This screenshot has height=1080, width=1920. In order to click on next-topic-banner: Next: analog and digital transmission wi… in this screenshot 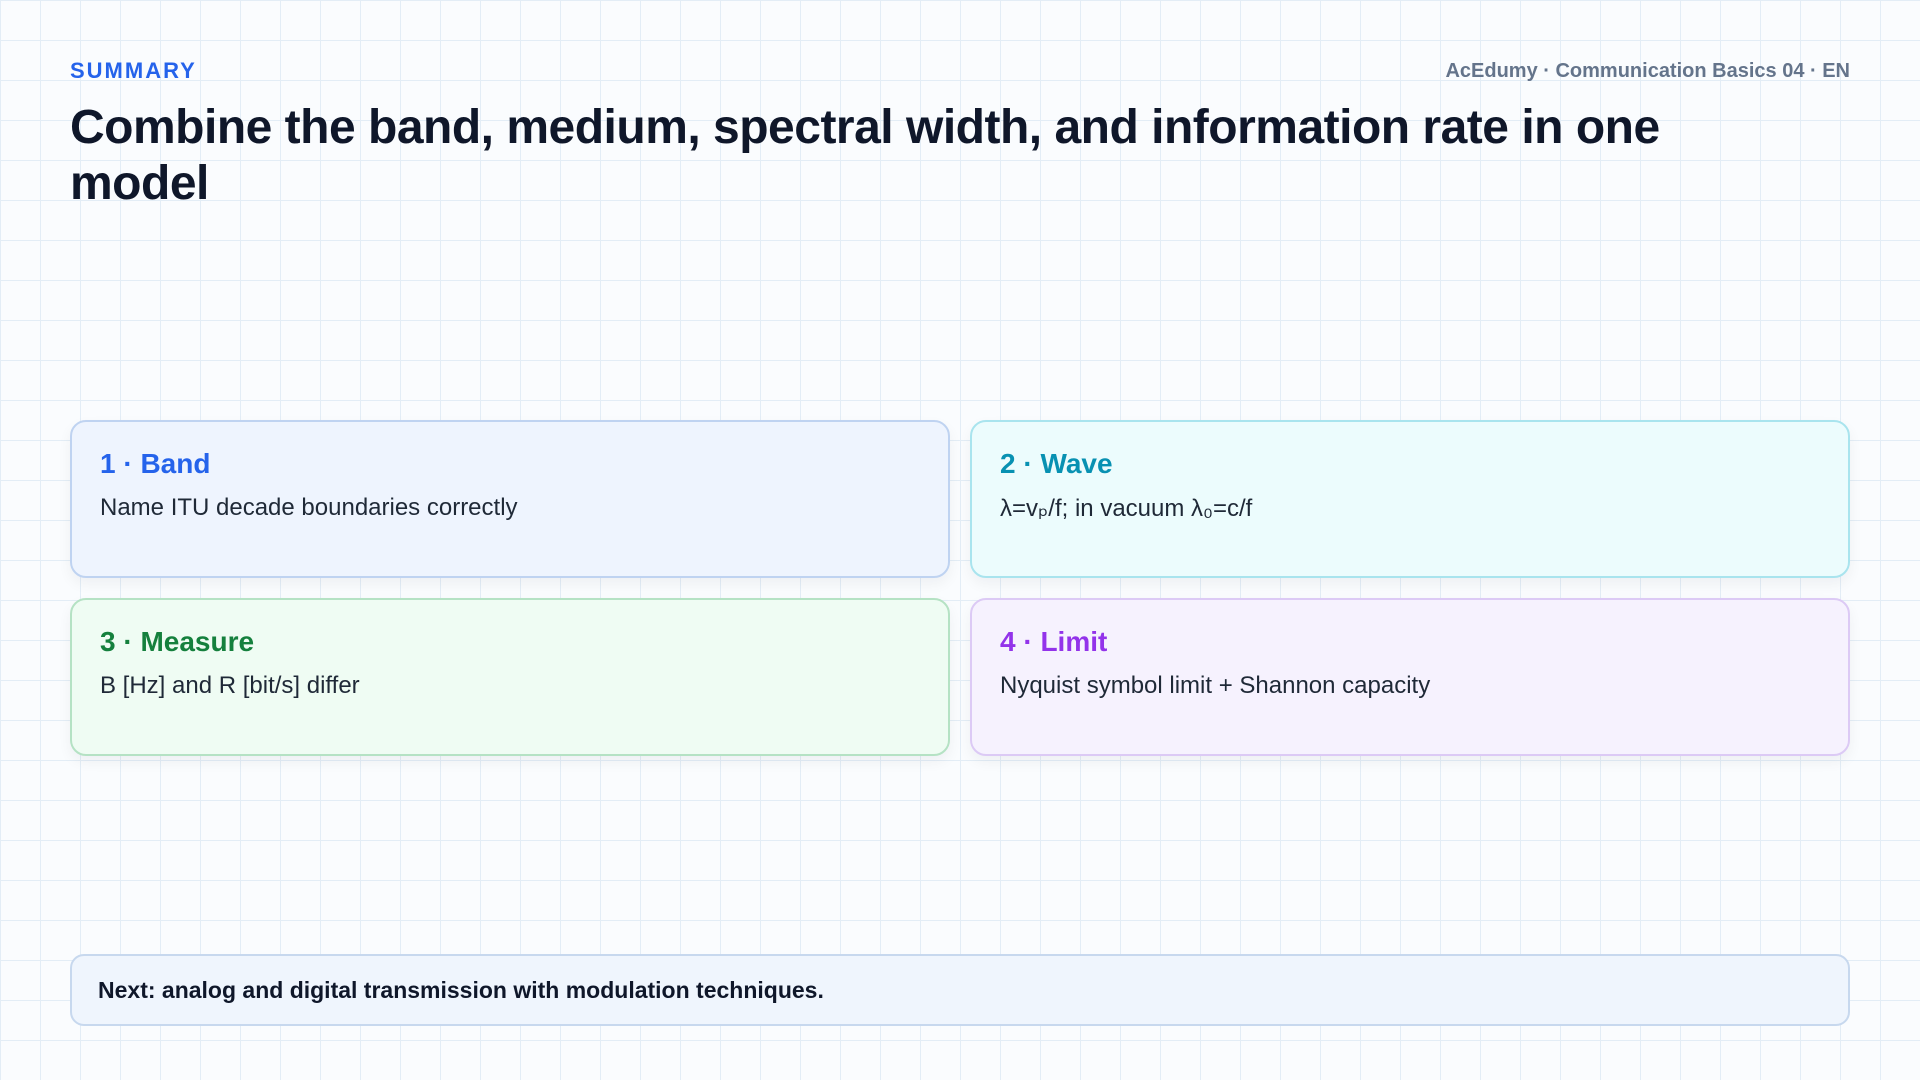, I will do `click(960, 990)`.